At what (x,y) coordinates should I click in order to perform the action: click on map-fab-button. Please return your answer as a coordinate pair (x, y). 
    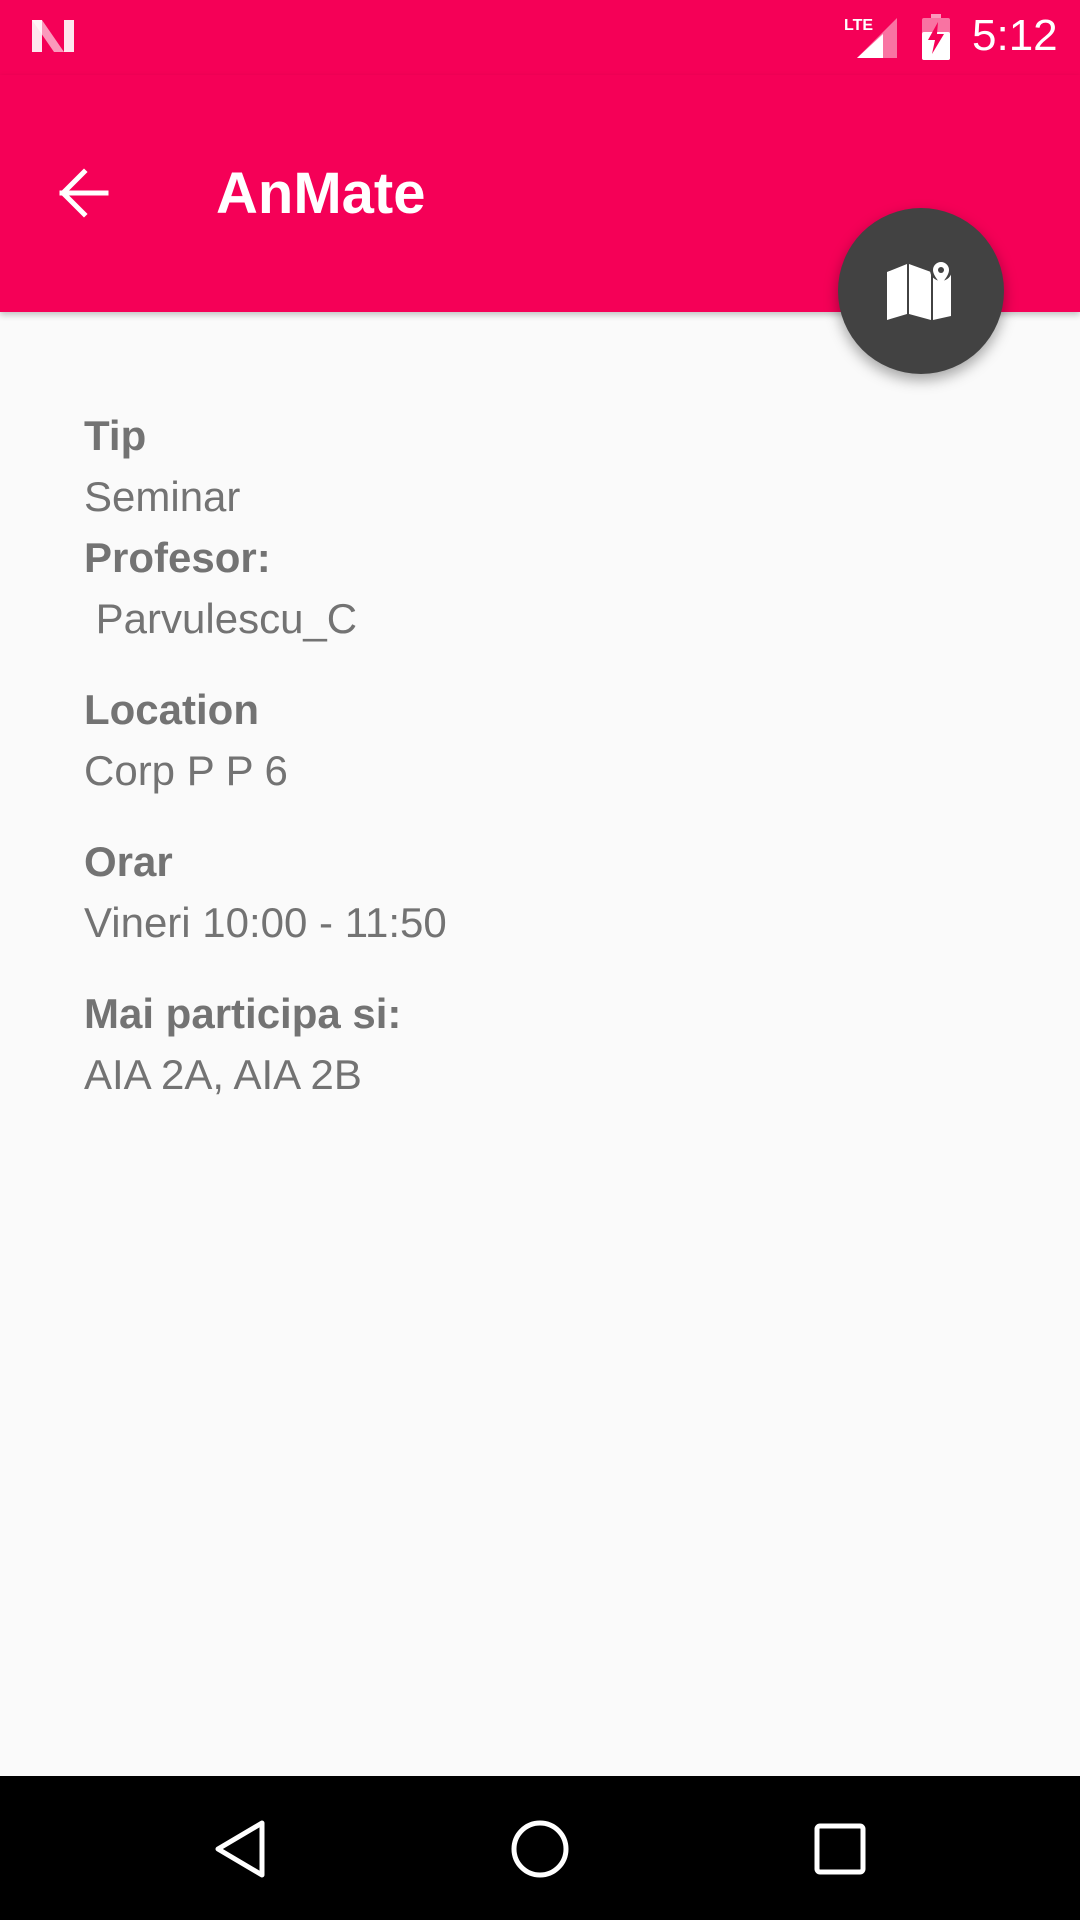
    Looking at the image, I should click on (921, 291).